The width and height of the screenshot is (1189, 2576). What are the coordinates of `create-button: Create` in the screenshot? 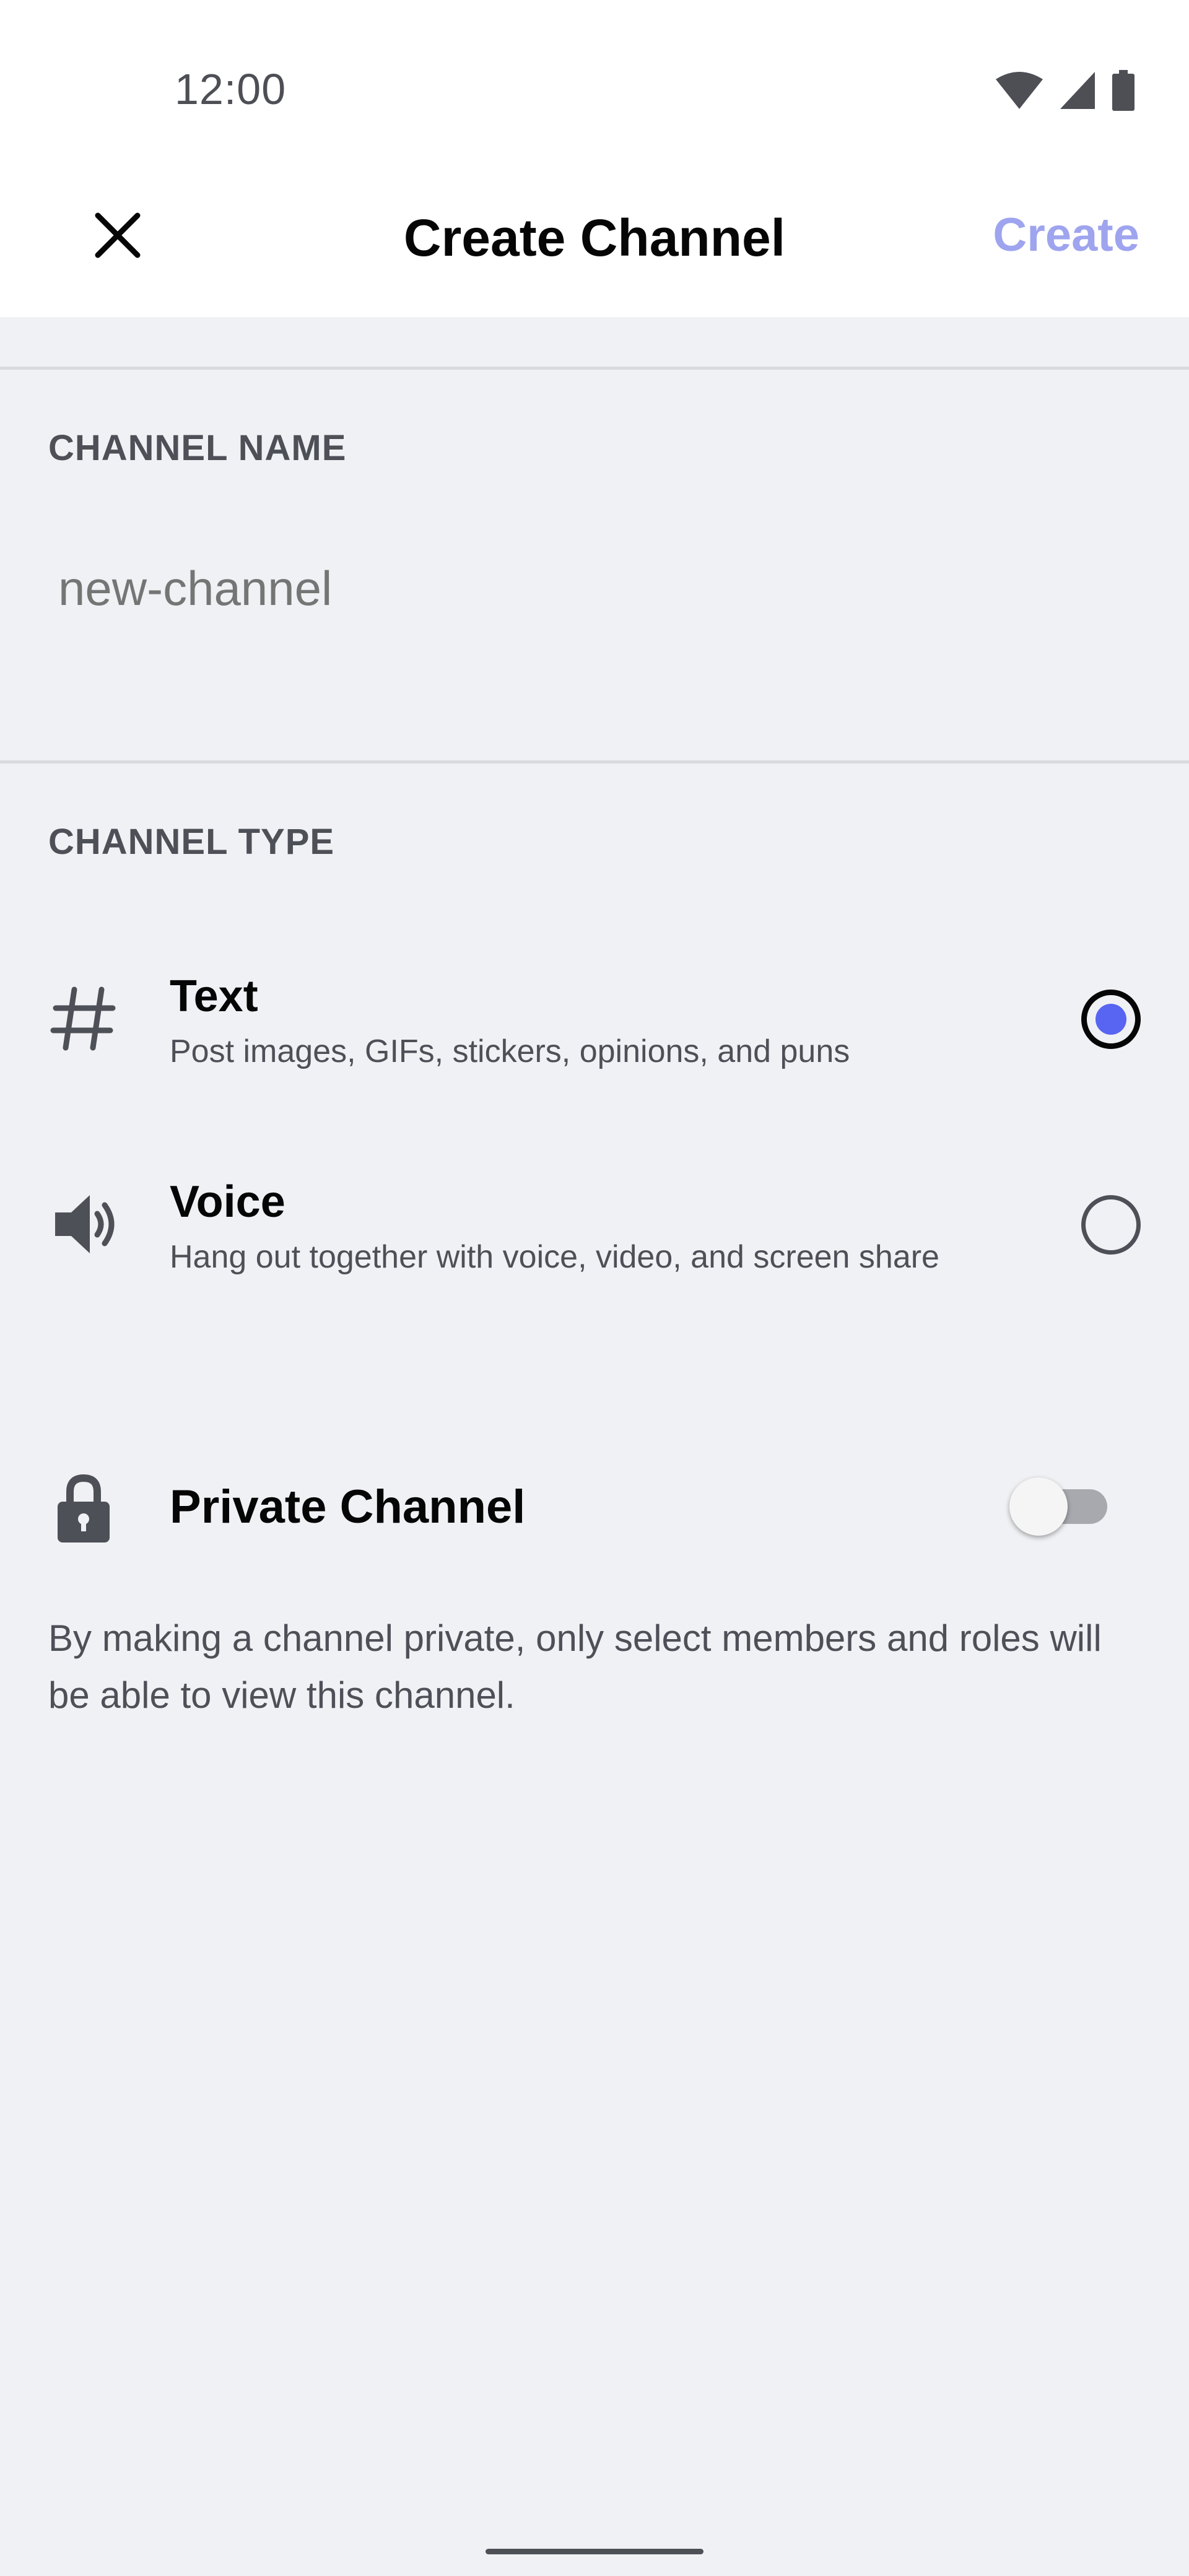 It's located at (1066, 235).